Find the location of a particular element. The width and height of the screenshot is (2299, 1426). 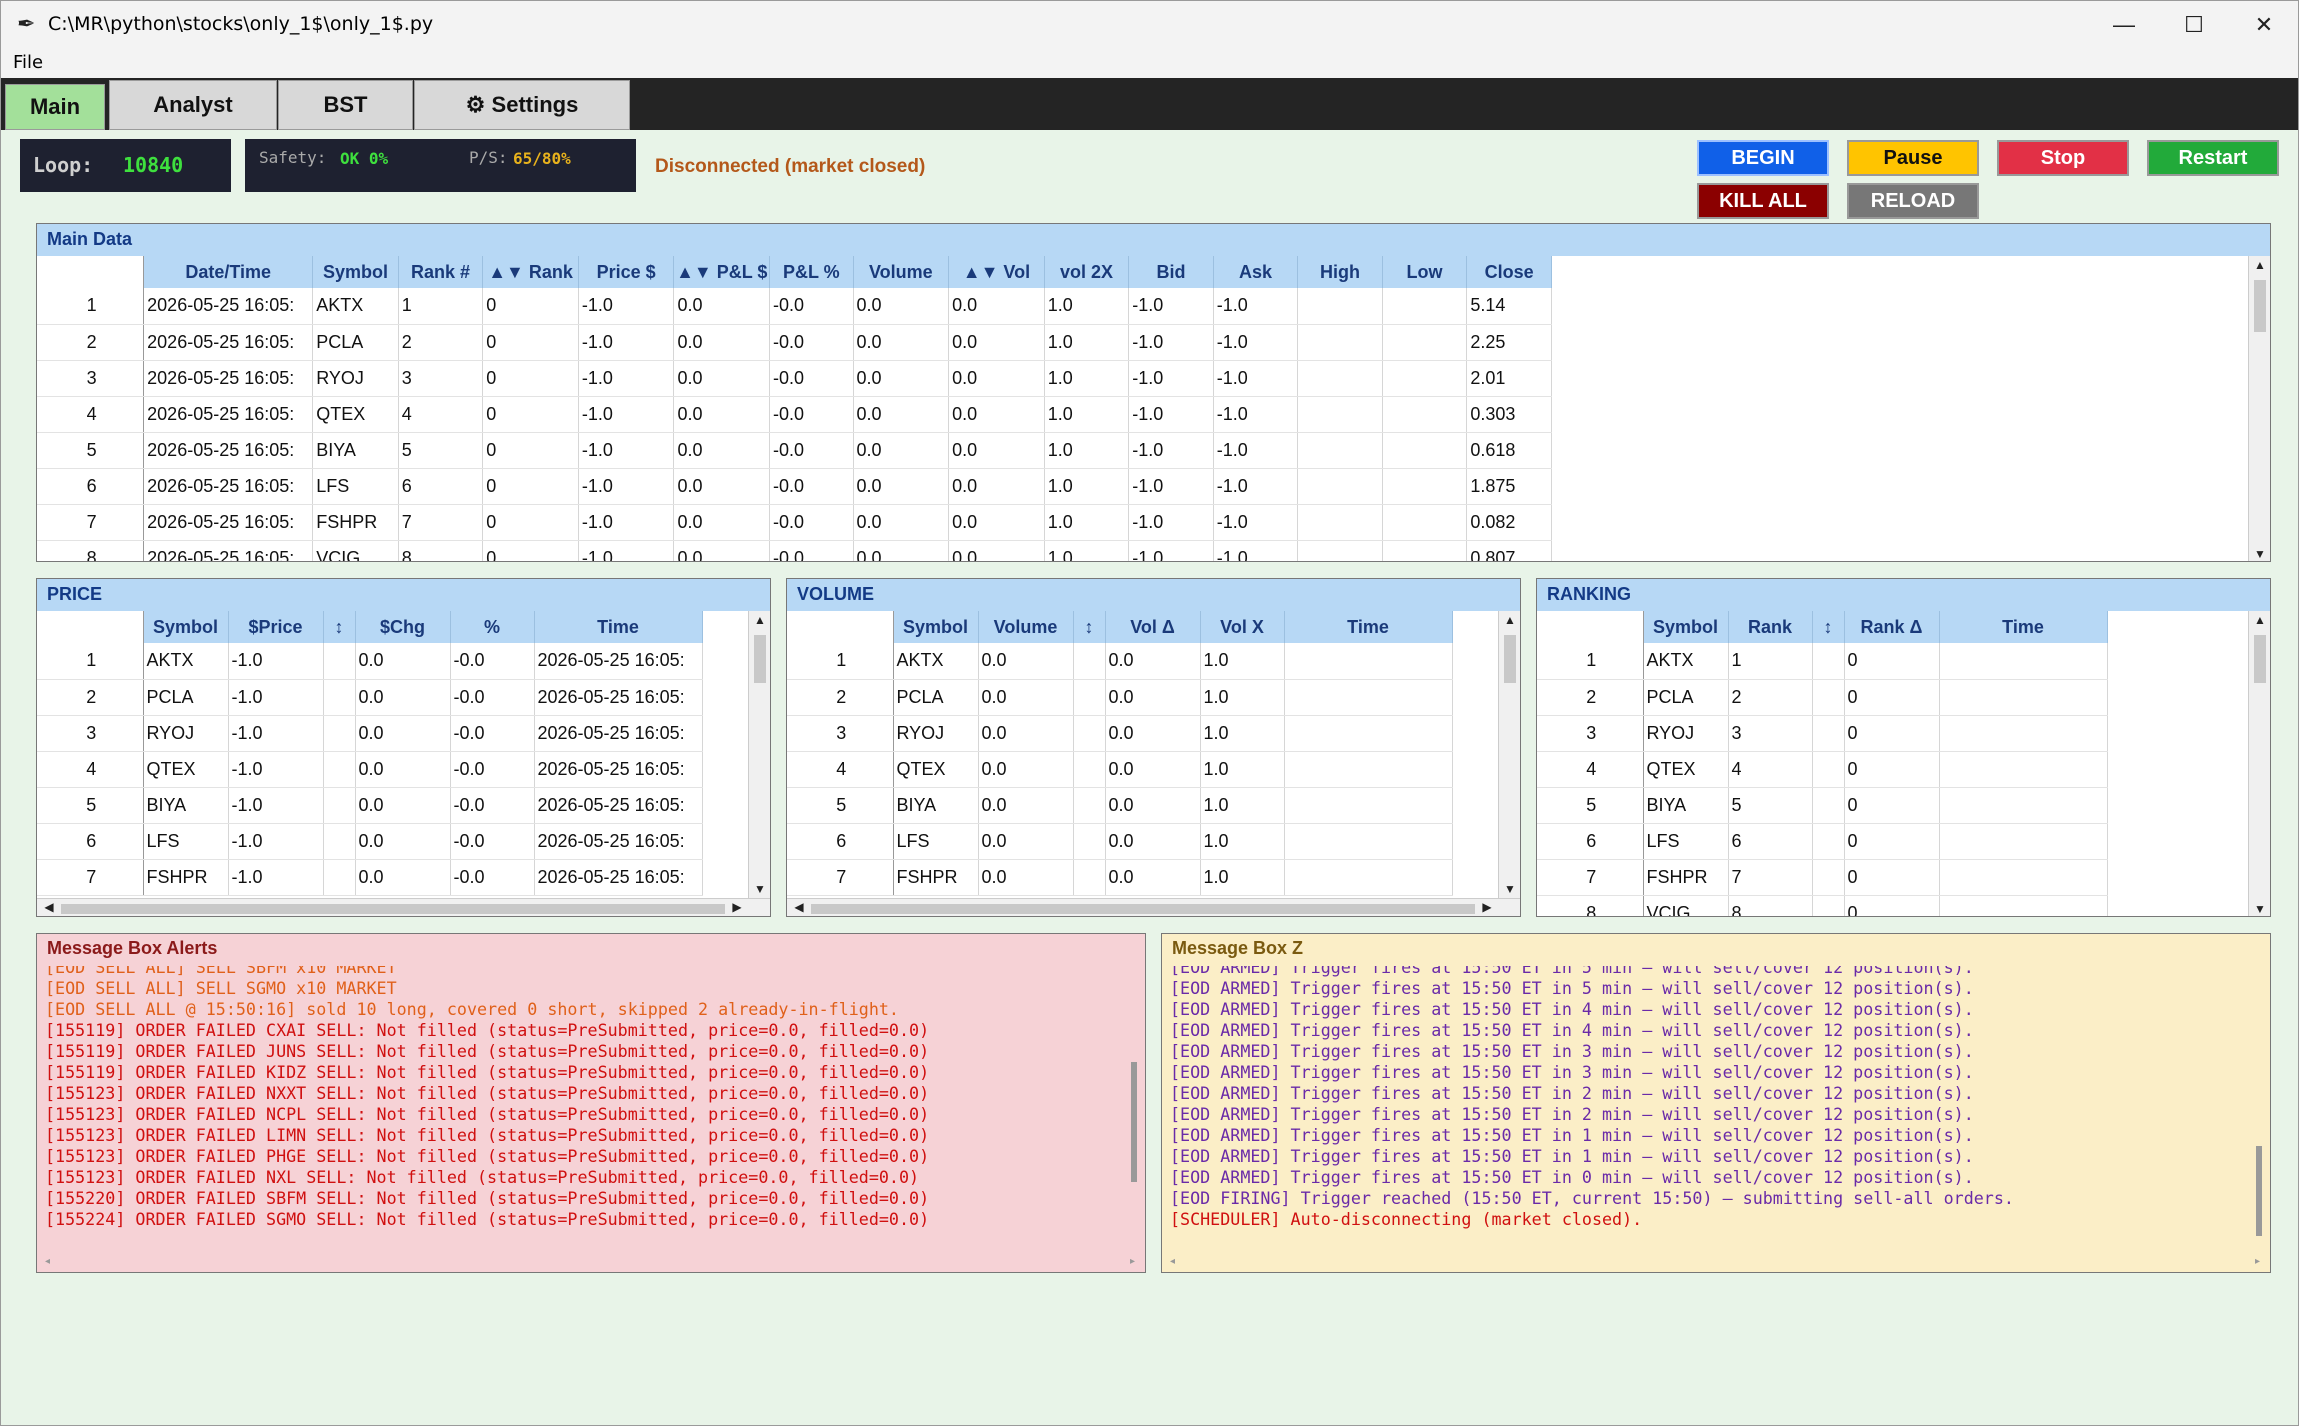

table-row: 4 QTEX 4 0 is located at coordinates (1822, 769).